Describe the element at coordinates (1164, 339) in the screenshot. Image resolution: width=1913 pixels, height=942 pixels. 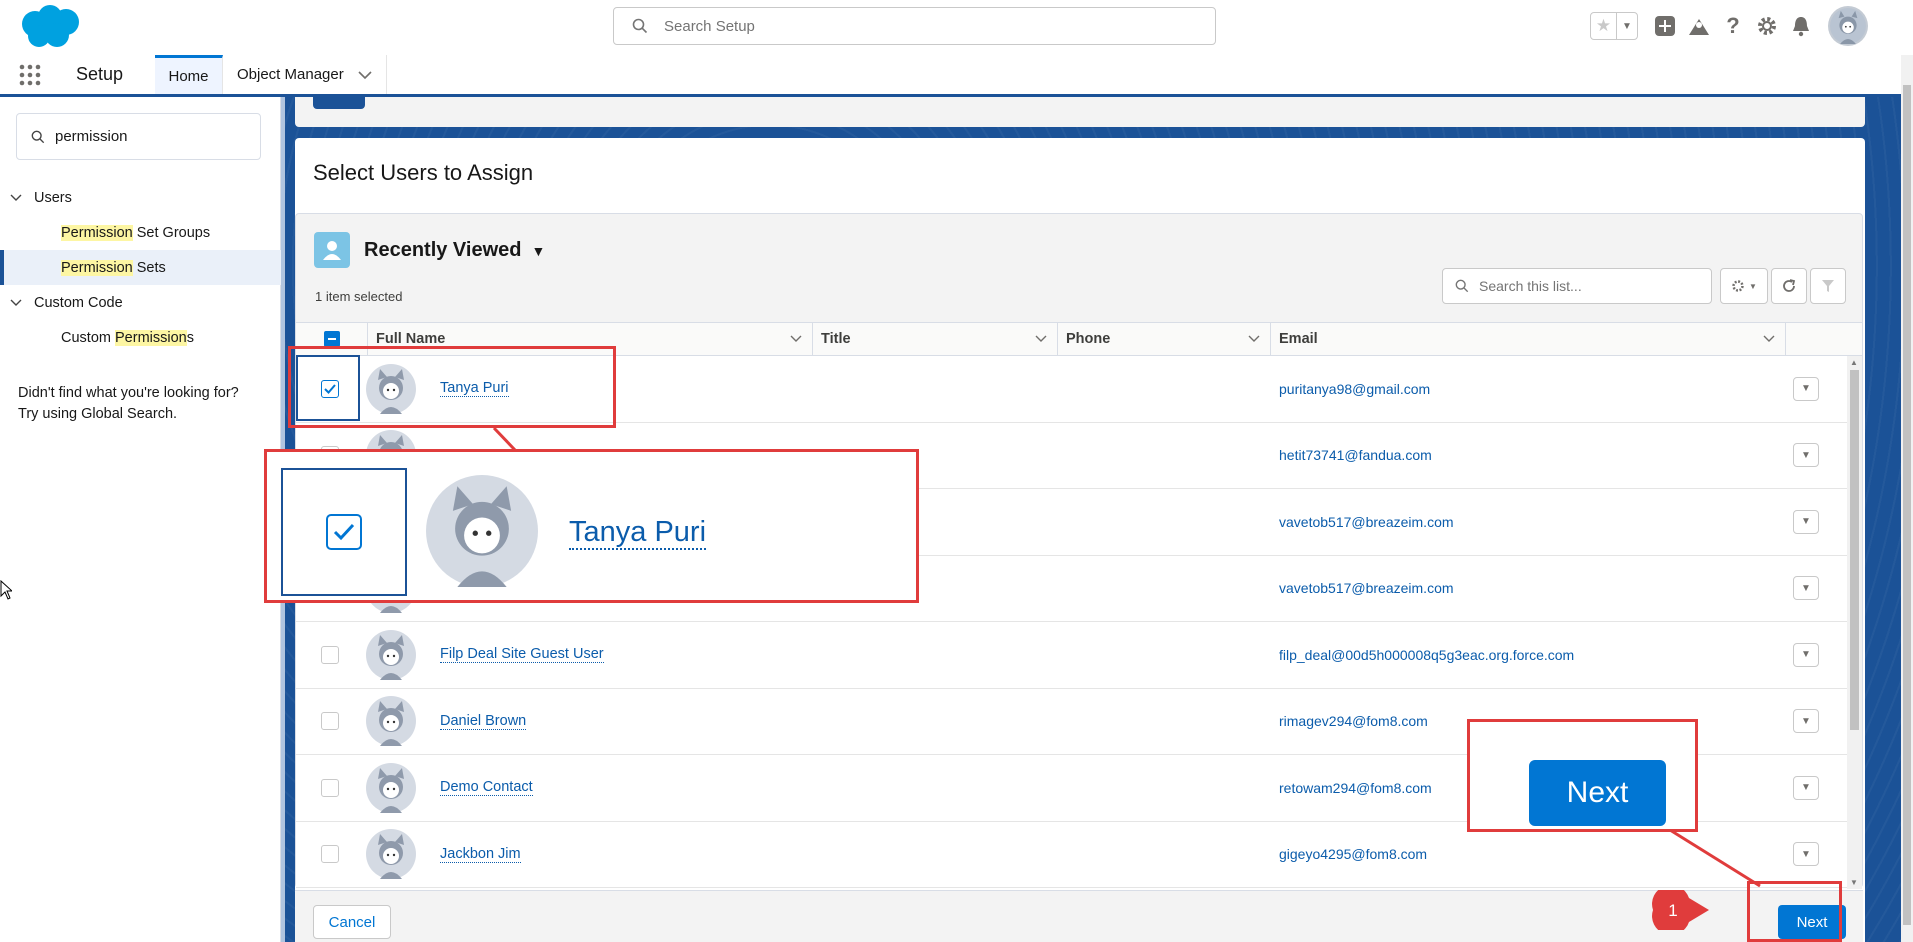
I see `column-phone: Phone` at that location.